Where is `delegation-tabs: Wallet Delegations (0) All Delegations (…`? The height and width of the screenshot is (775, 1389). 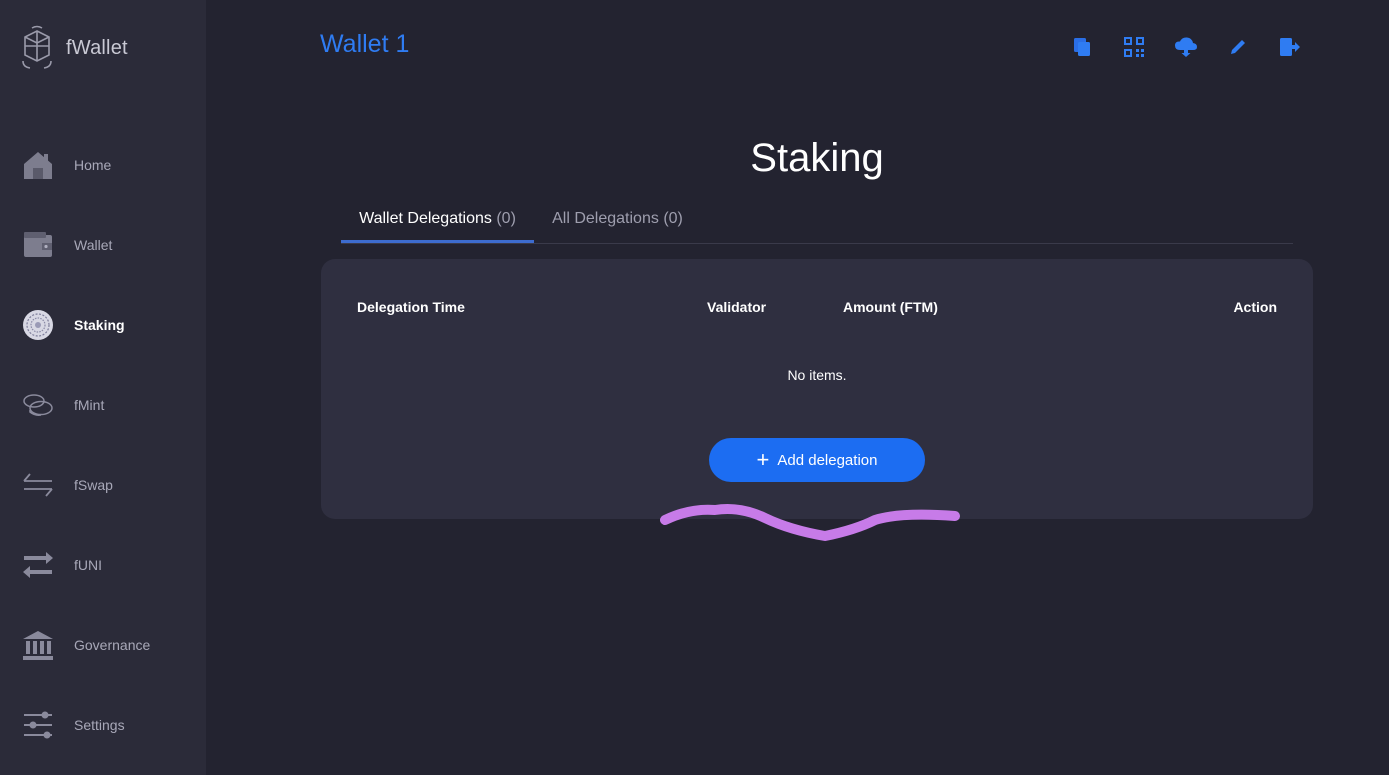
delegation-tabs: Wallet Delegations (0) All Delegations (… is located at coordinates (817, 223).